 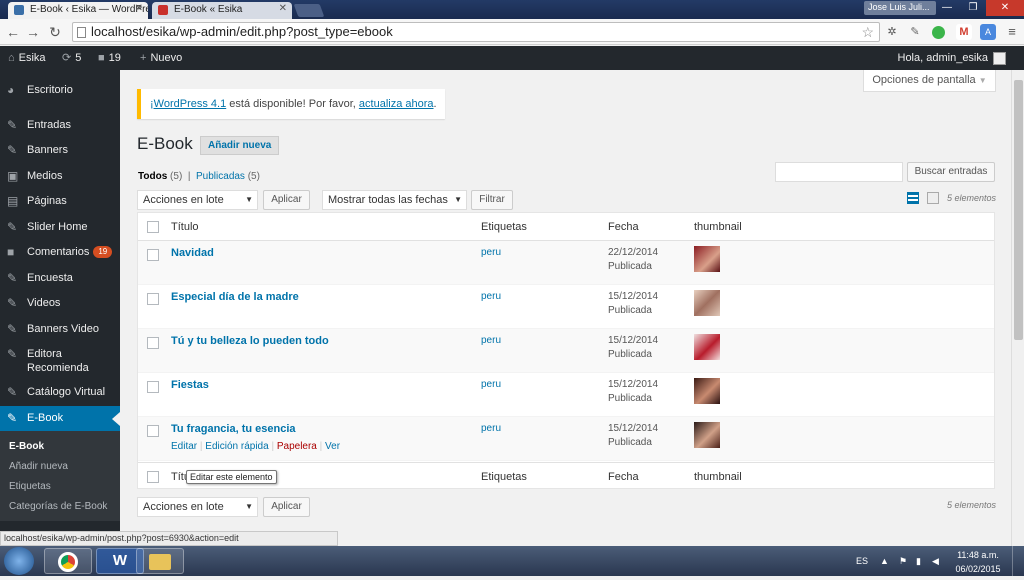 What do you see at coordinates (185, 227) in the screenshot?
I see `column-title-header: Título` at bounding box center [185, 227].